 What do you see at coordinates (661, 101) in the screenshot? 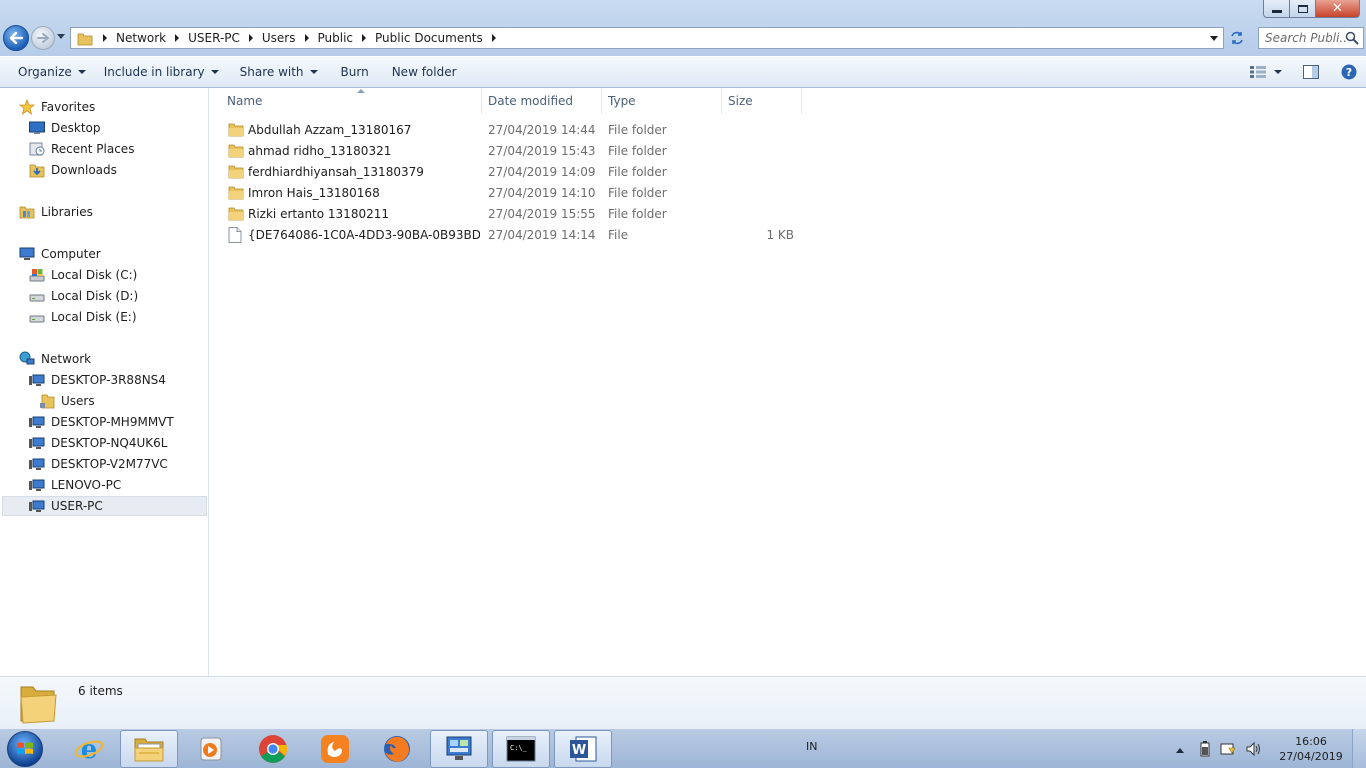
I see `column-header-type: Type` at bounding box center [661, 101].